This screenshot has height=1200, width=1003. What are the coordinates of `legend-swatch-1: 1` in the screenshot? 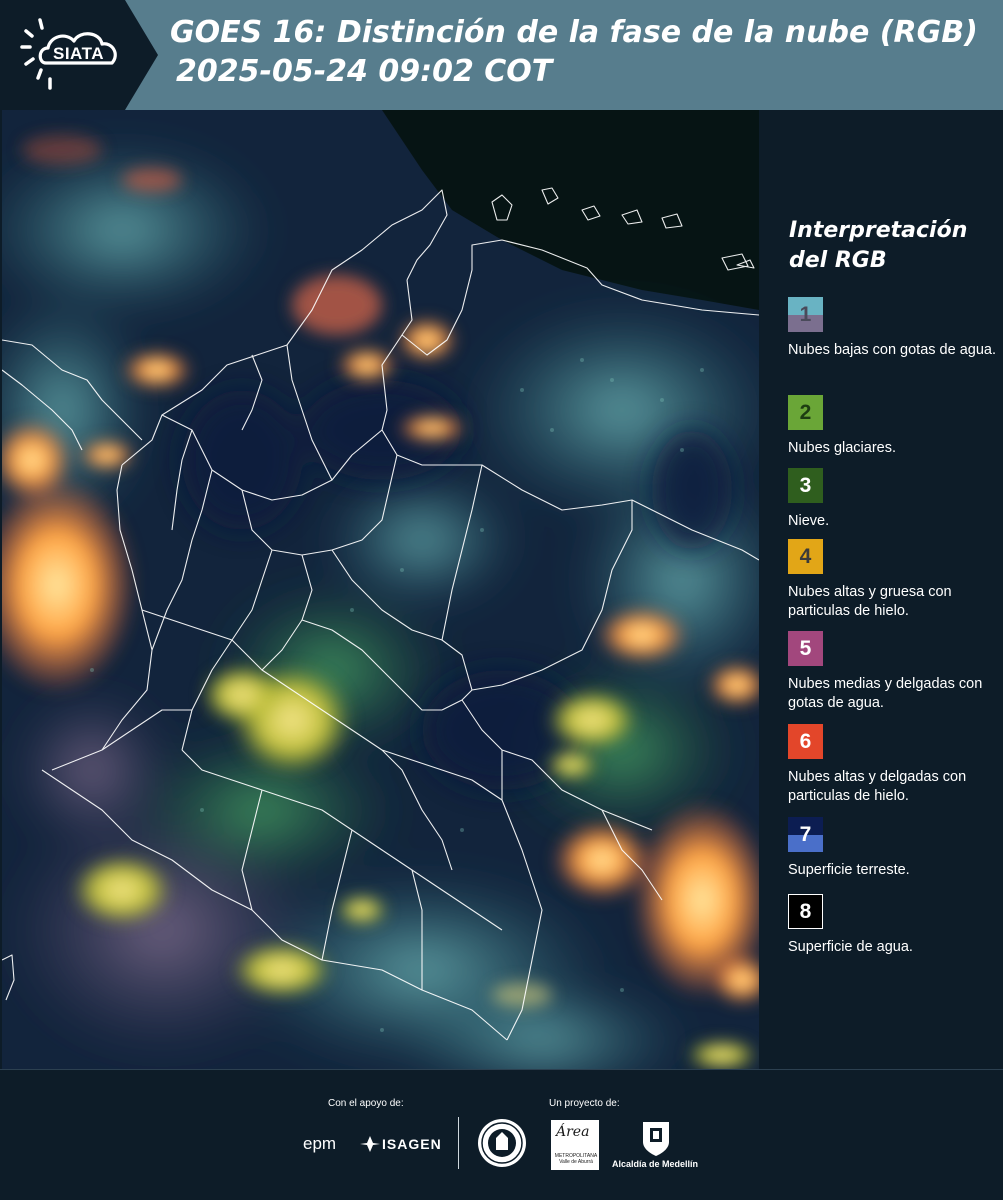 It's located at (805, 314).